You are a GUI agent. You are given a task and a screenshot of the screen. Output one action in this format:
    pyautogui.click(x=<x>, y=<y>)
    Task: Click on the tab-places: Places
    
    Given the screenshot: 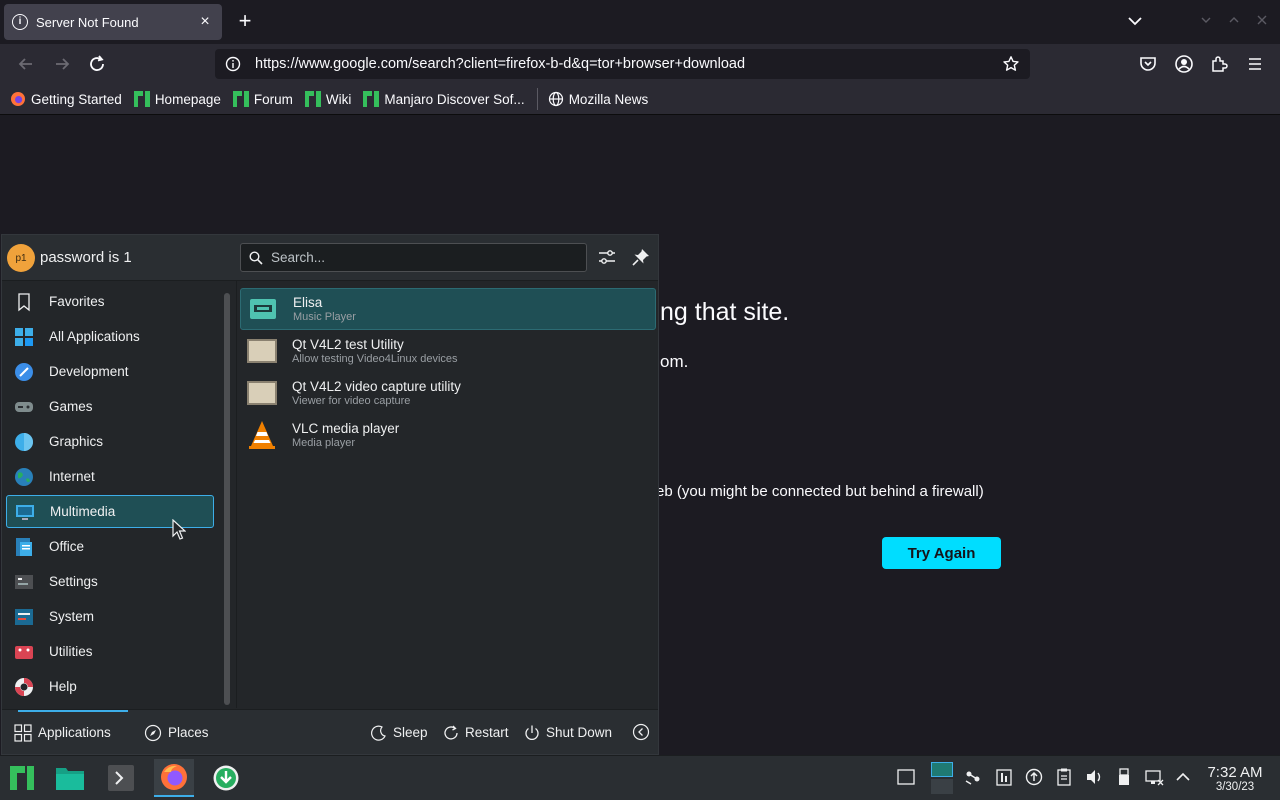 What is the action you would take?
    pyautogui.click(x=176, y=732)
    